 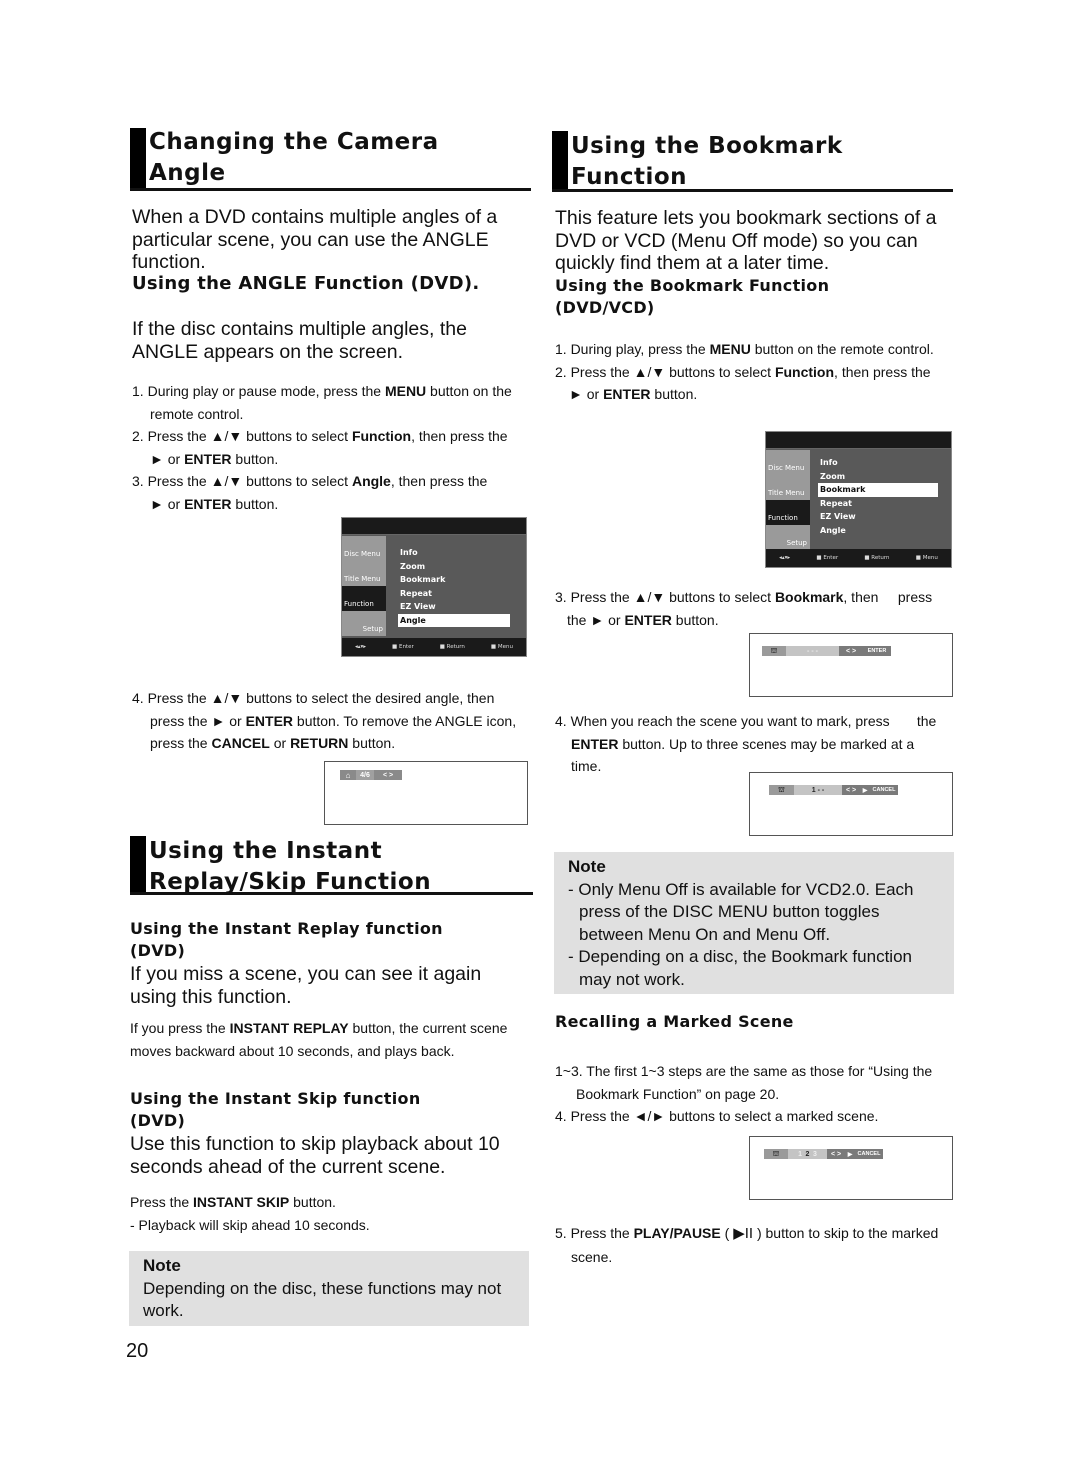 I want to click on bookmark-enter-label: ENTER, so click(x=877, y=651).